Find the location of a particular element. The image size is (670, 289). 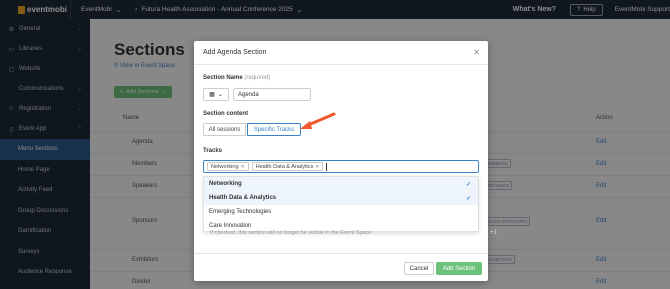

option-label: Emerging Technologies is located at coordinates (240, 212).